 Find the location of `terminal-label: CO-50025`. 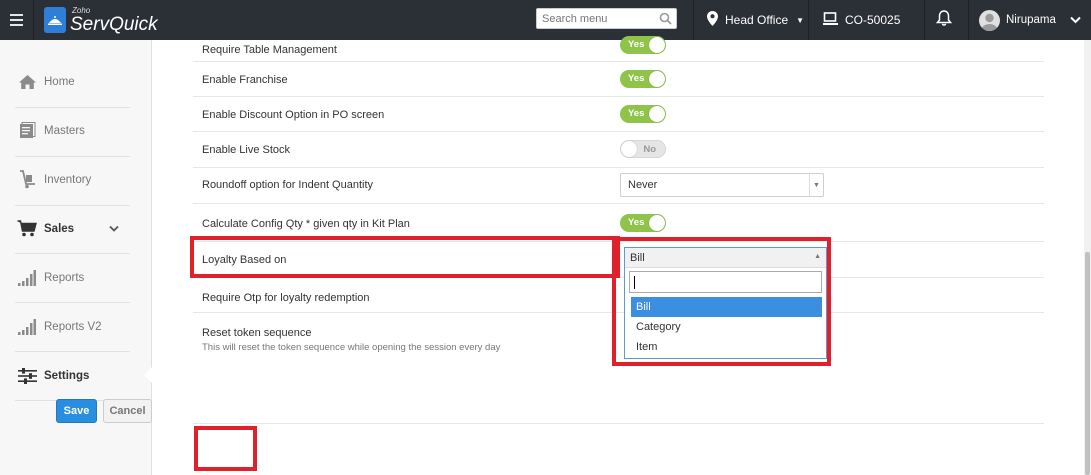

terminal-label: CO-50025 is located at coordinates (873, 20).